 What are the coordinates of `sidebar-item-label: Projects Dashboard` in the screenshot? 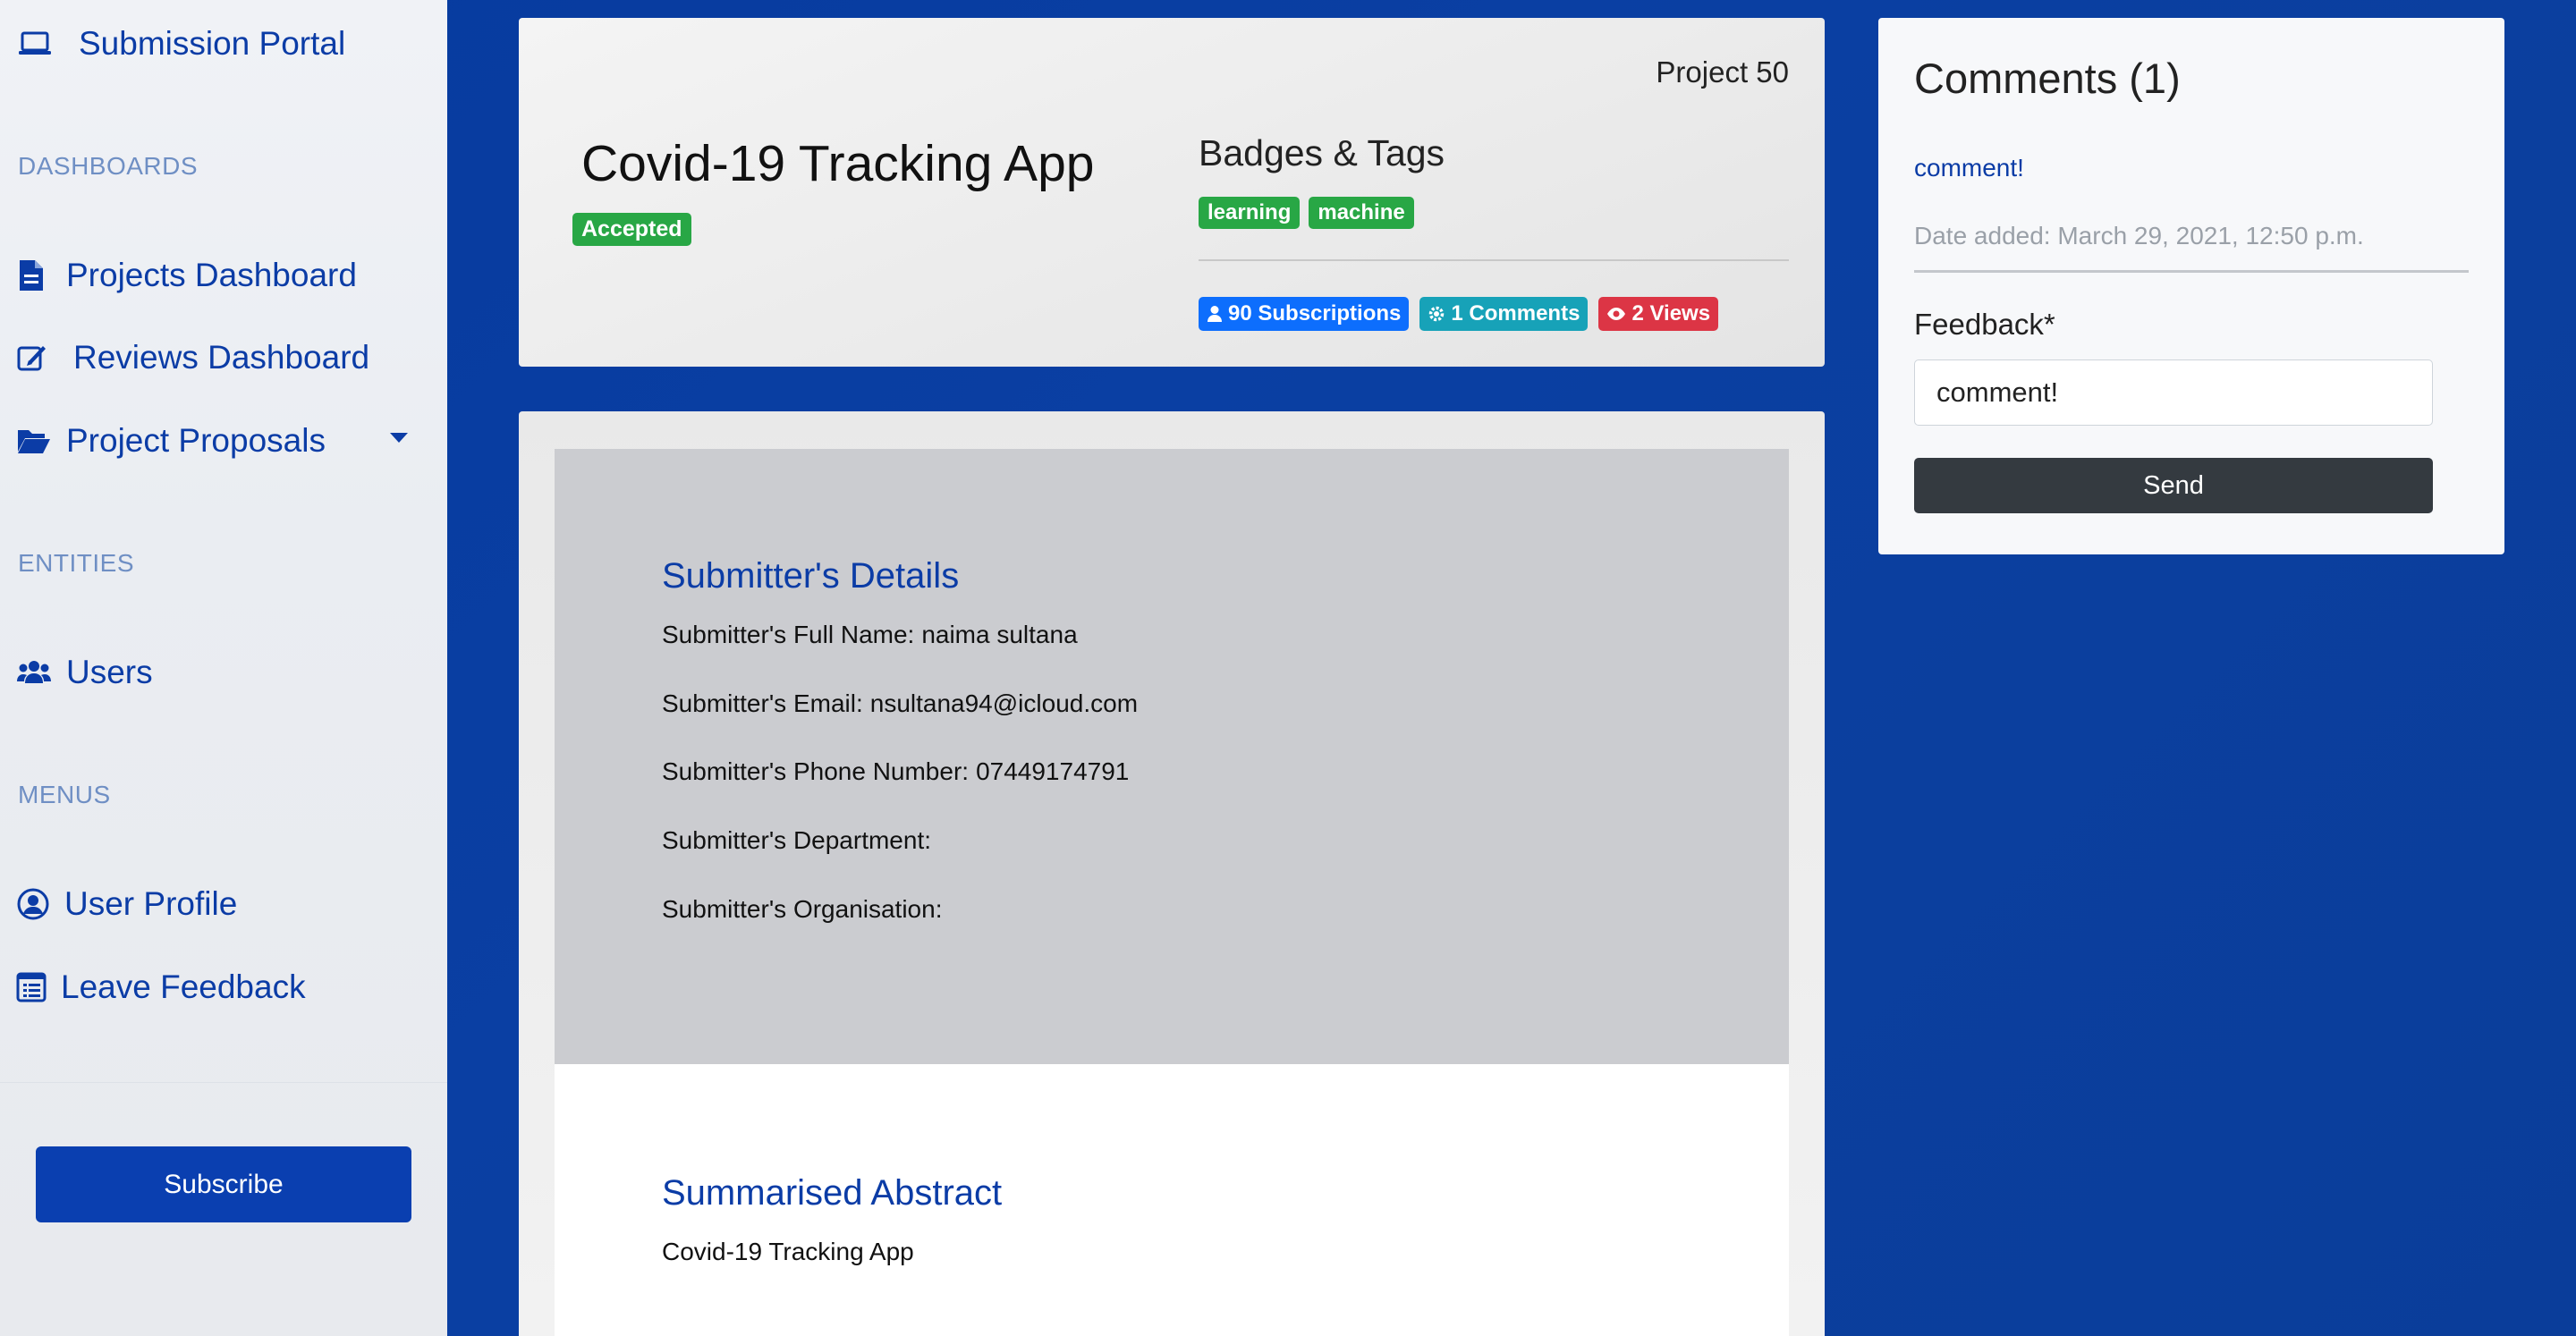 It's located at (211, 275).